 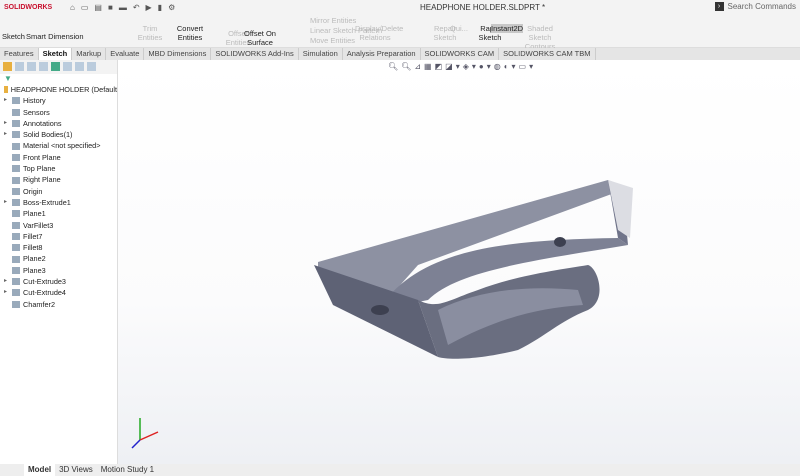 I want to click on tree-item: ▸ Solid Bodies(1), so click(x=58, y=134).